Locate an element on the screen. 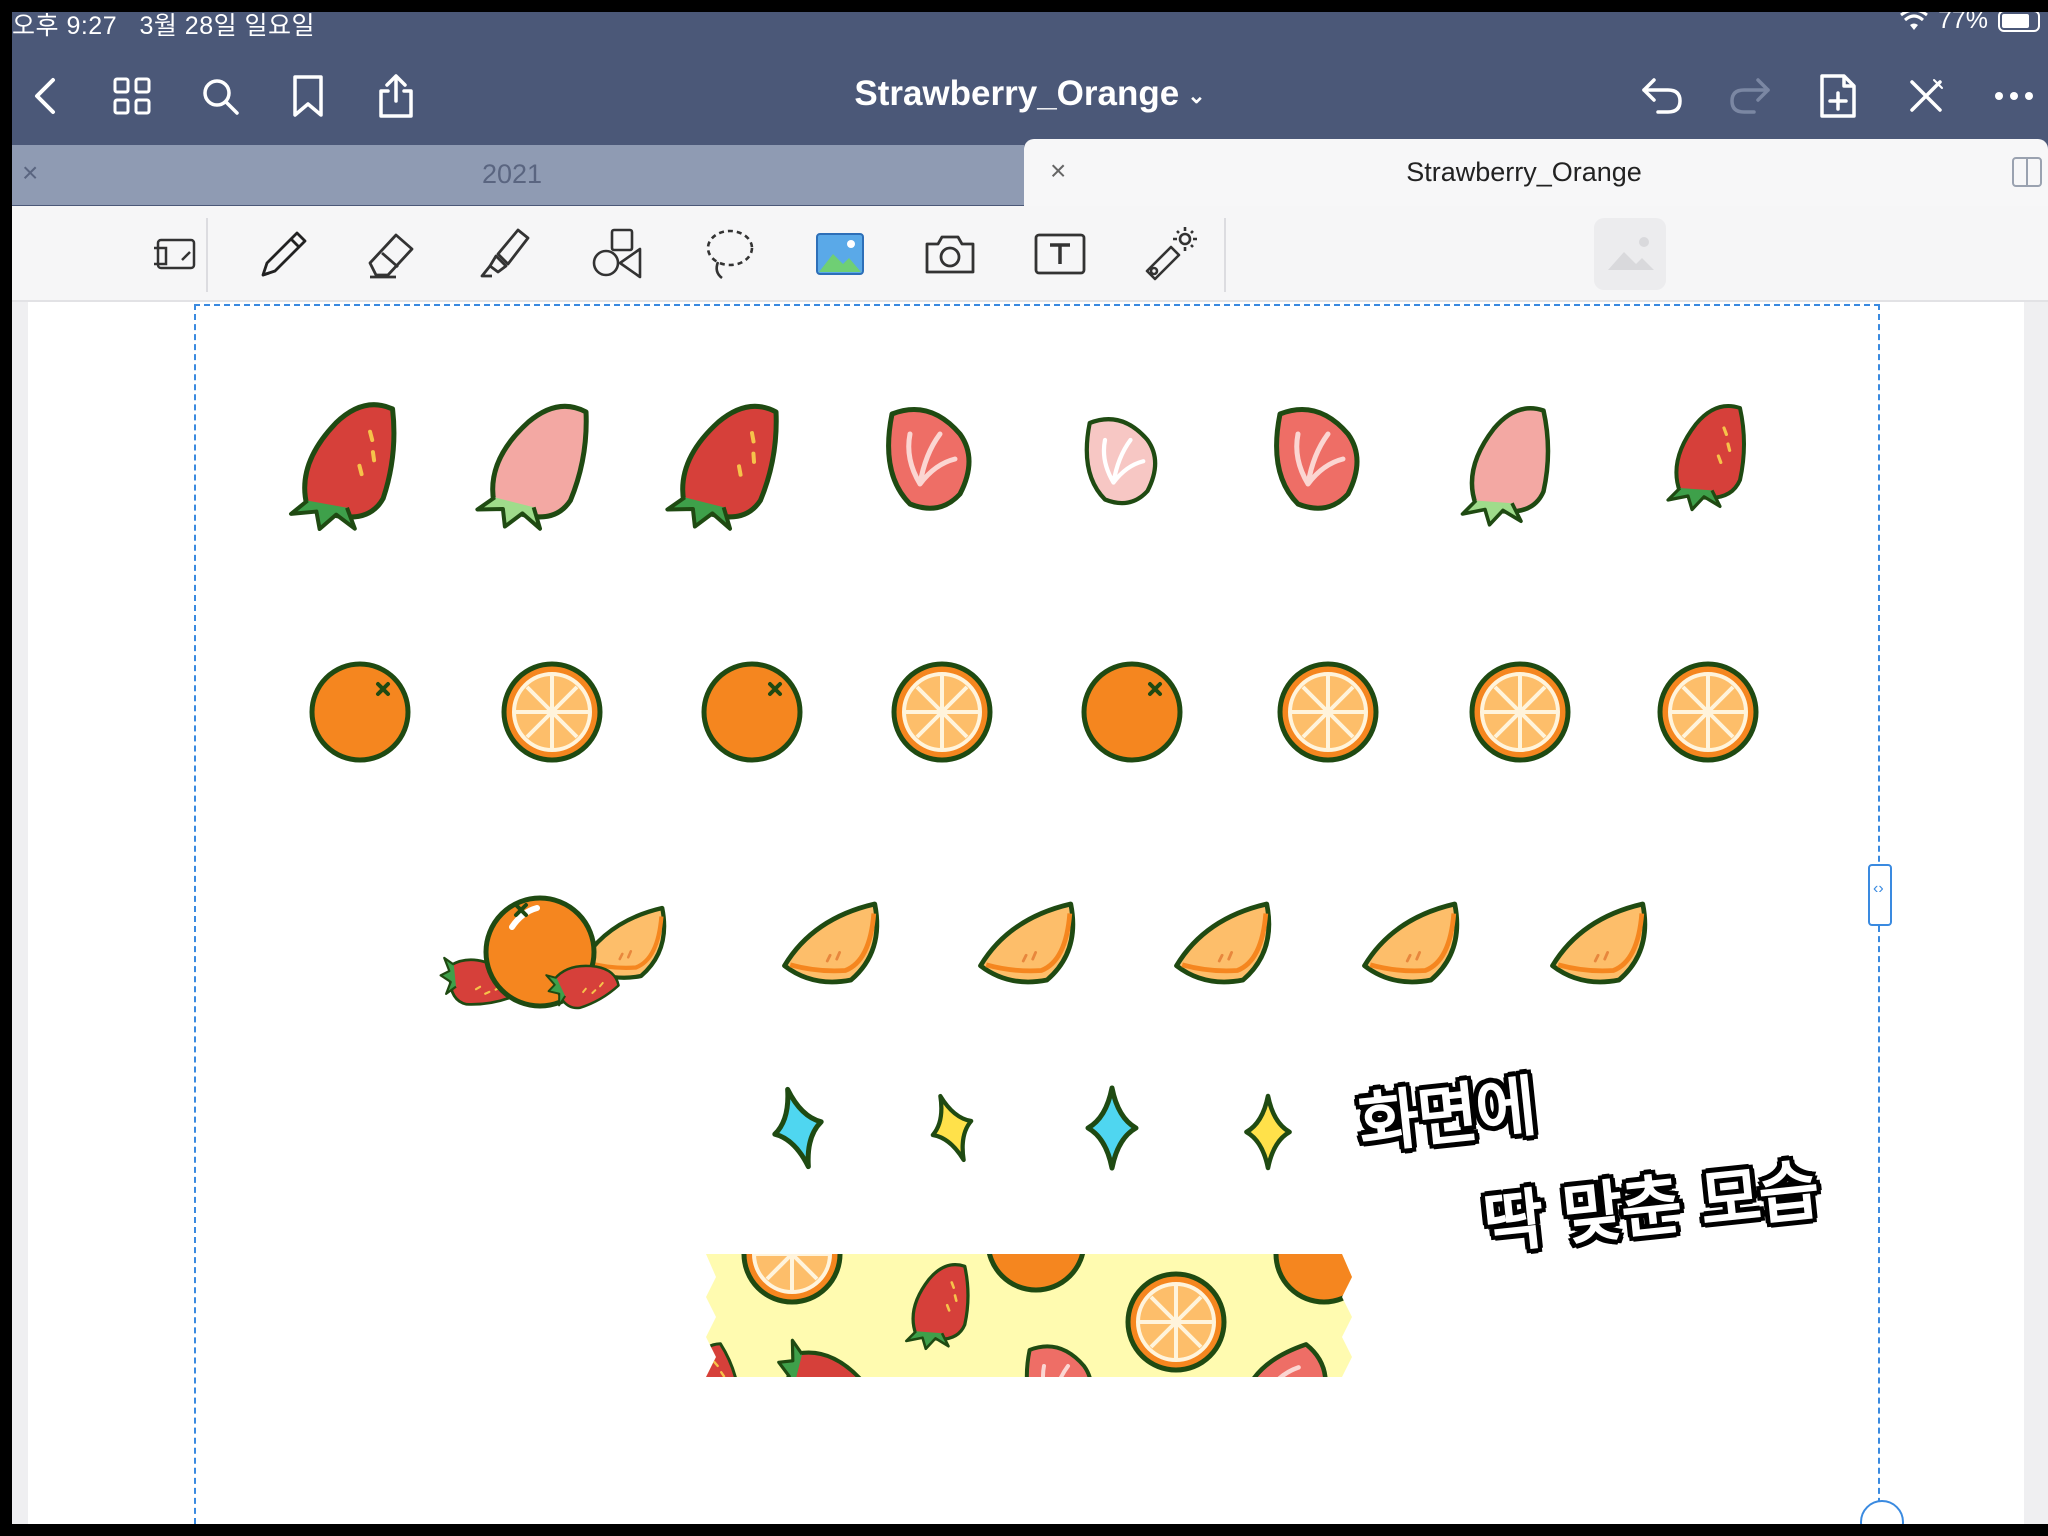 The width and height of the screenshot is (2048, 1536). handwritten-note-line1: 화면에 is located at coordinates (1445, 1110).